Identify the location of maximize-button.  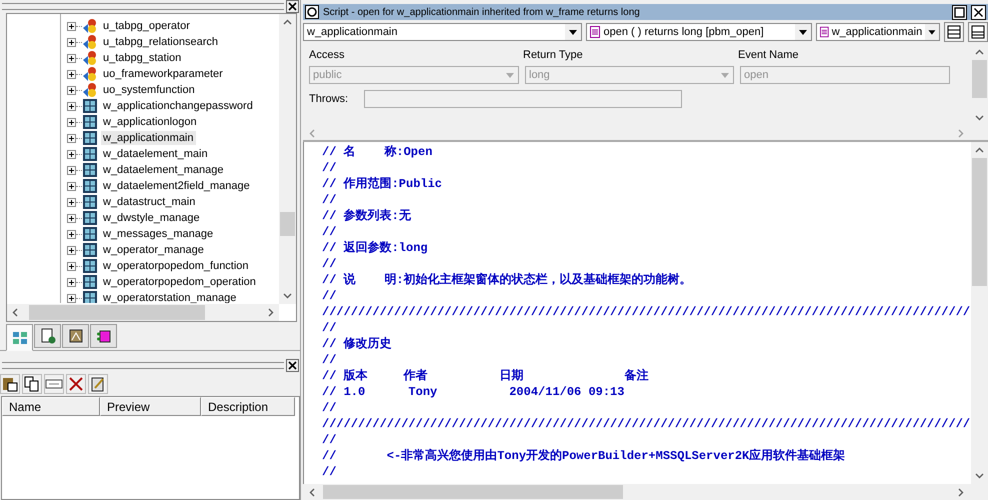
(959, 12).